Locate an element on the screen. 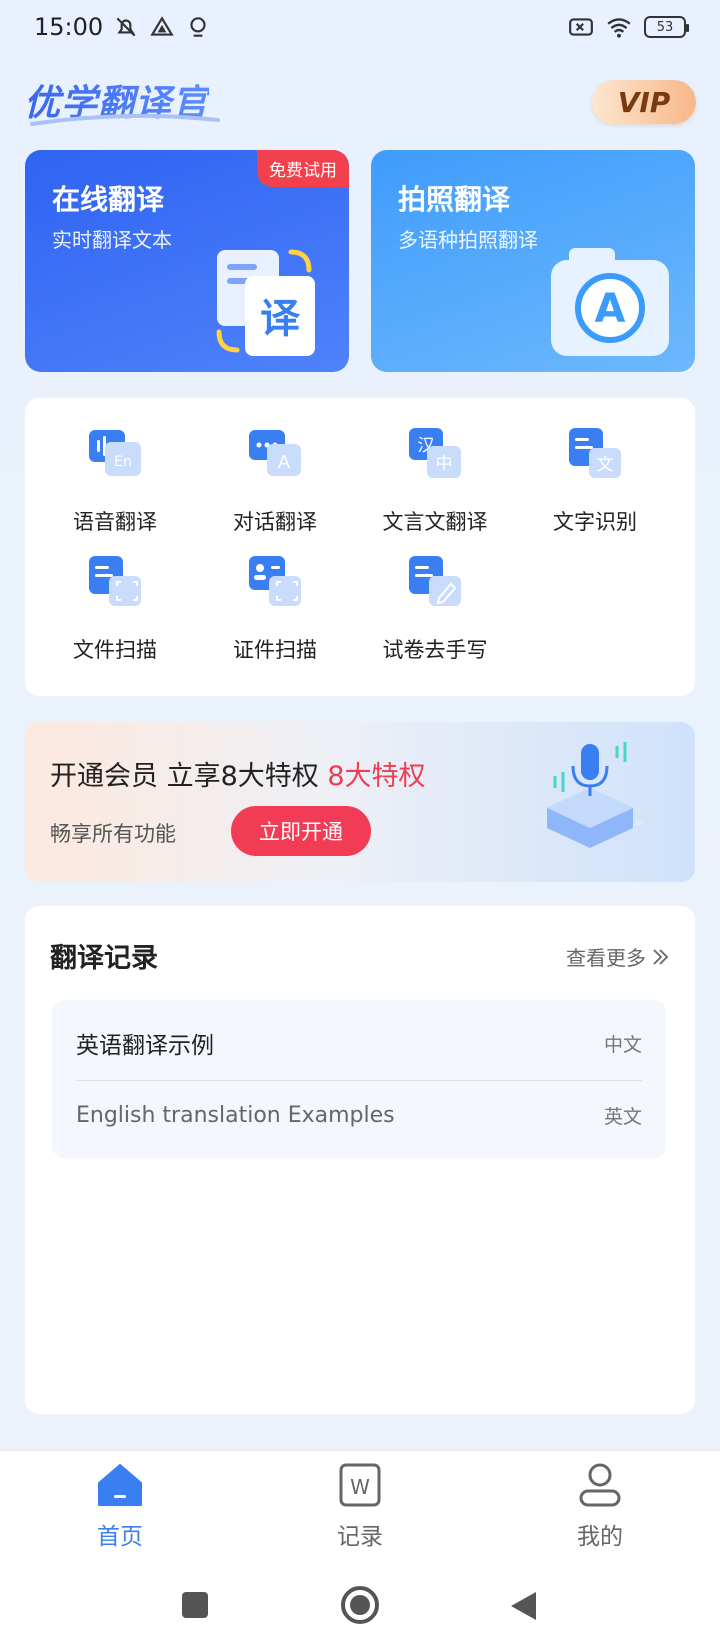 The image size is (720, 1650). record-divider is located at coordinates (359, 1080).